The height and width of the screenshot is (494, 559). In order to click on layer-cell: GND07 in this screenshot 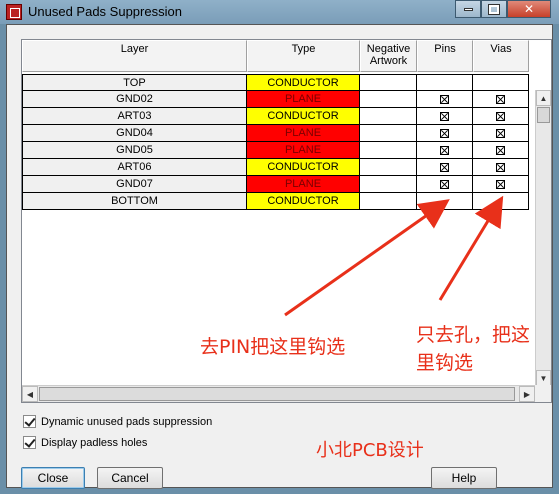, I will do `click(134, 184)`.